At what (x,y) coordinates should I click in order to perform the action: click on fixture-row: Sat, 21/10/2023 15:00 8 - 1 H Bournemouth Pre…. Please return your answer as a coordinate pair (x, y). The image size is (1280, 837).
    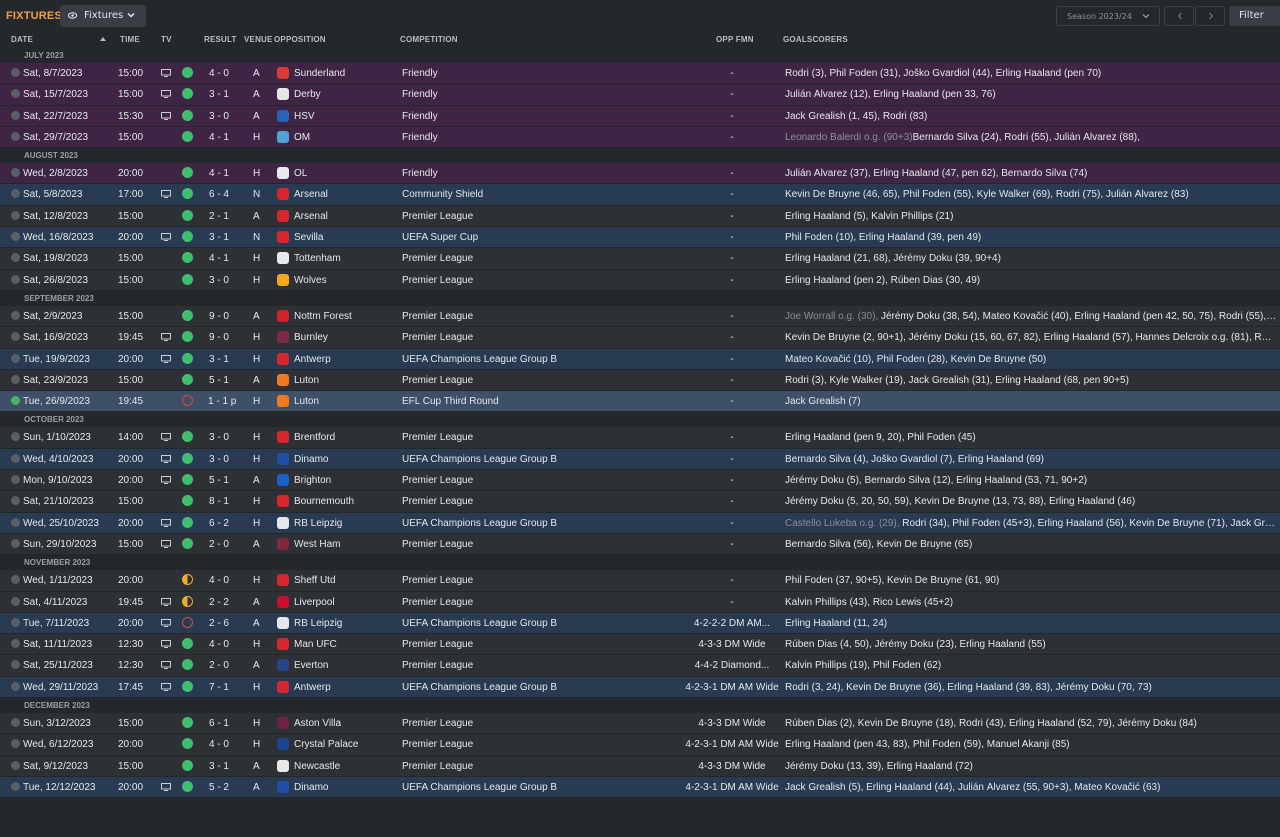
    Looking at the image, I should click on (640, 502).